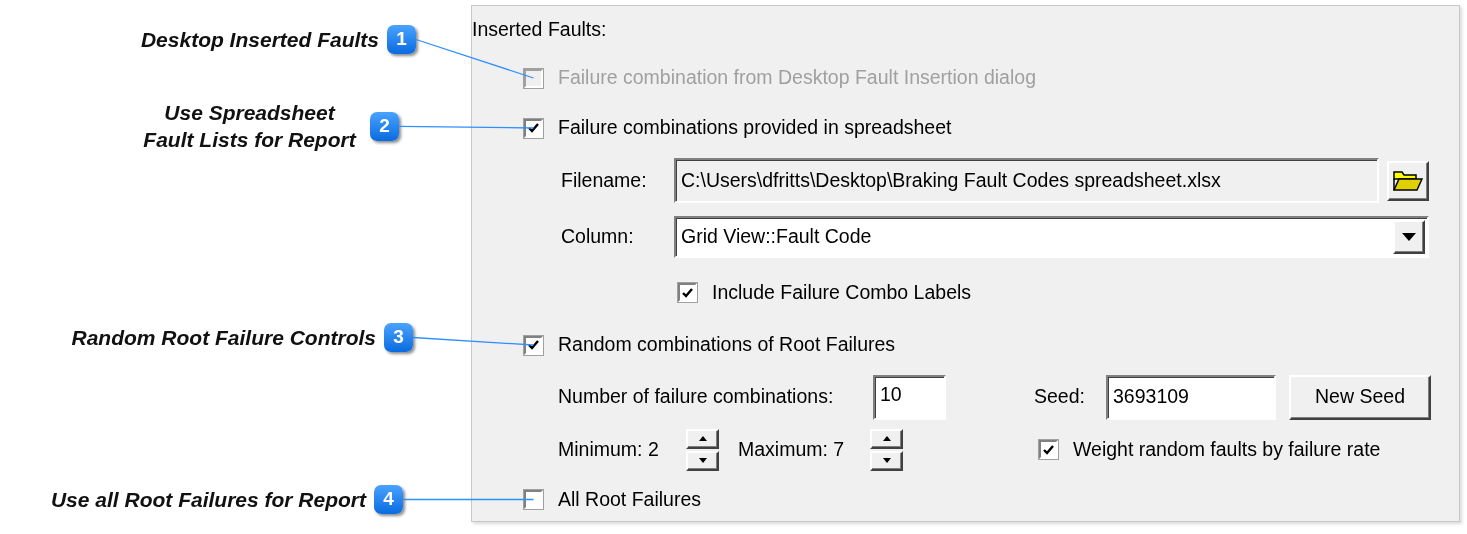  Describe the element at coordinates (398, 337) in the screenshot. I see `number-badge: 3` at that location.